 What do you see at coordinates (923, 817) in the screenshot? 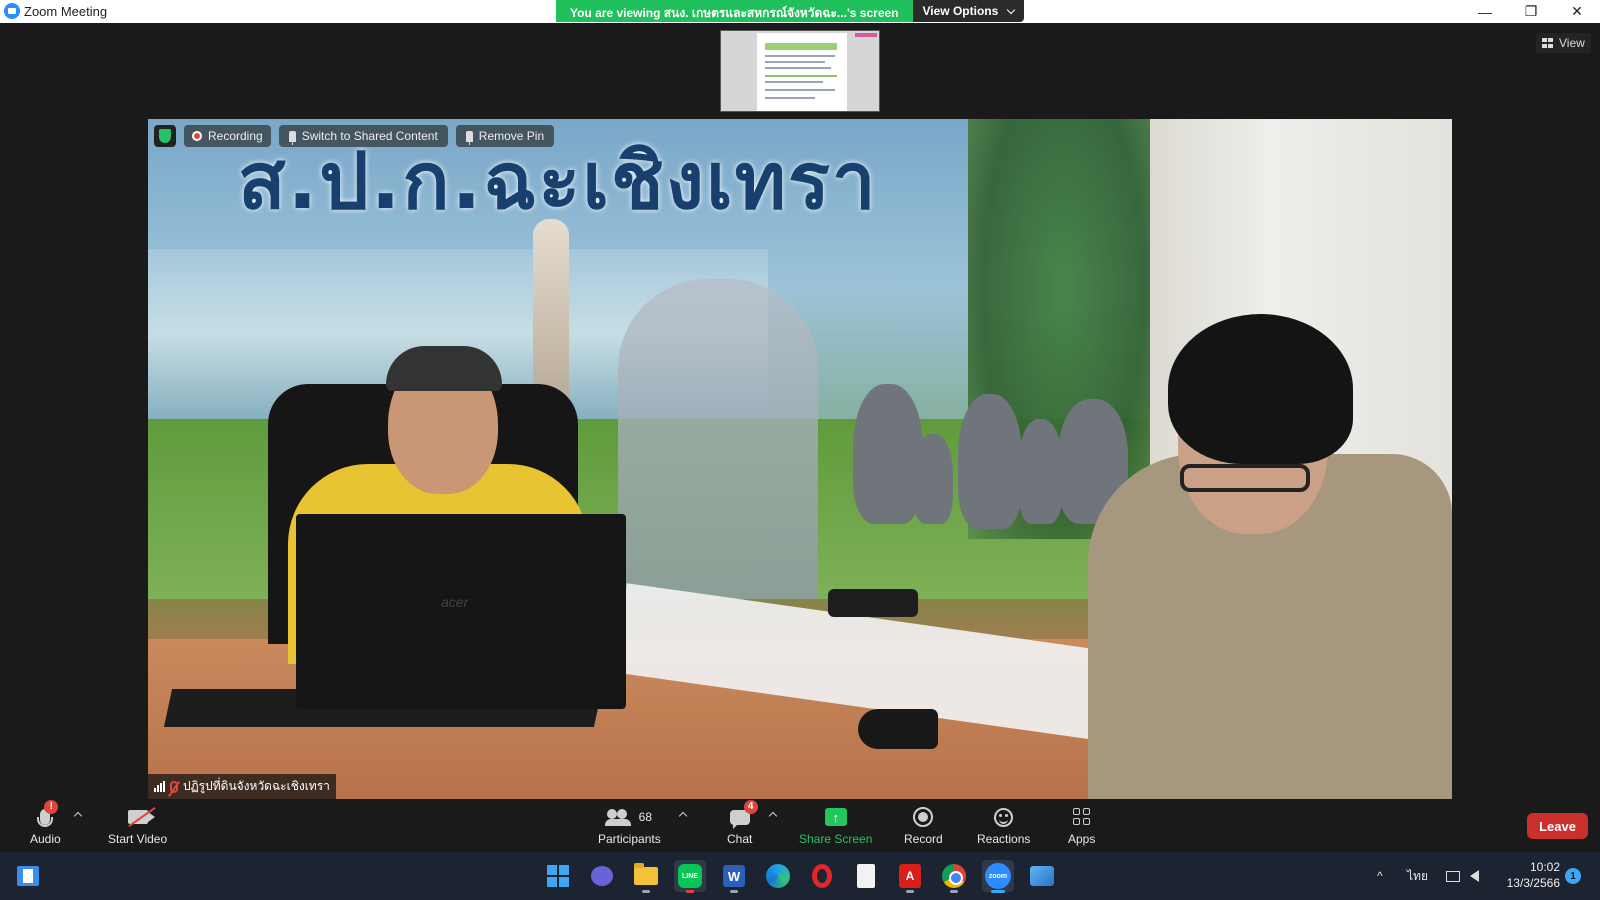
I see `record-icon` at bounding box center [923, 817].